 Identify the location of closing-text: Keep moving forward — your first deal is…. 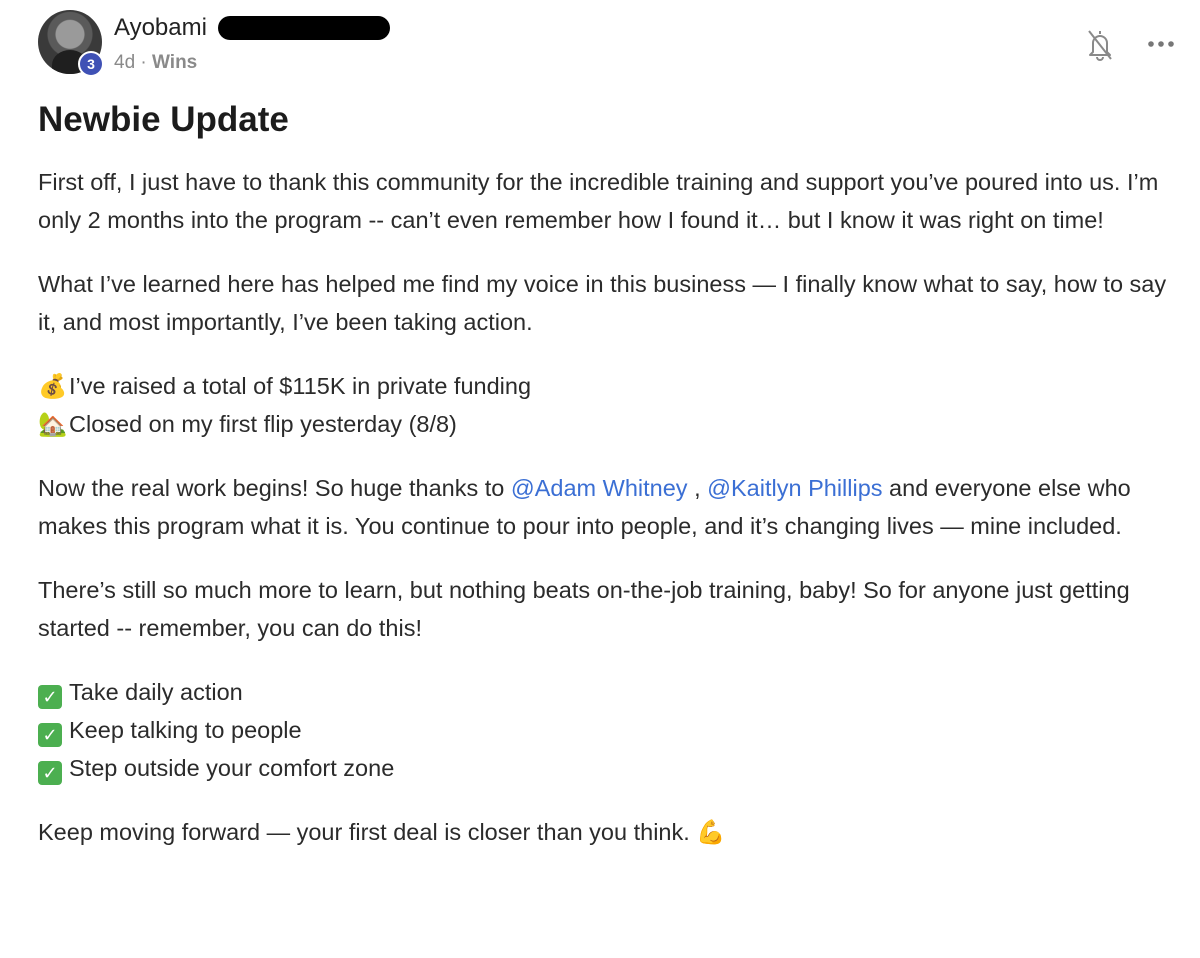
(364, 832).